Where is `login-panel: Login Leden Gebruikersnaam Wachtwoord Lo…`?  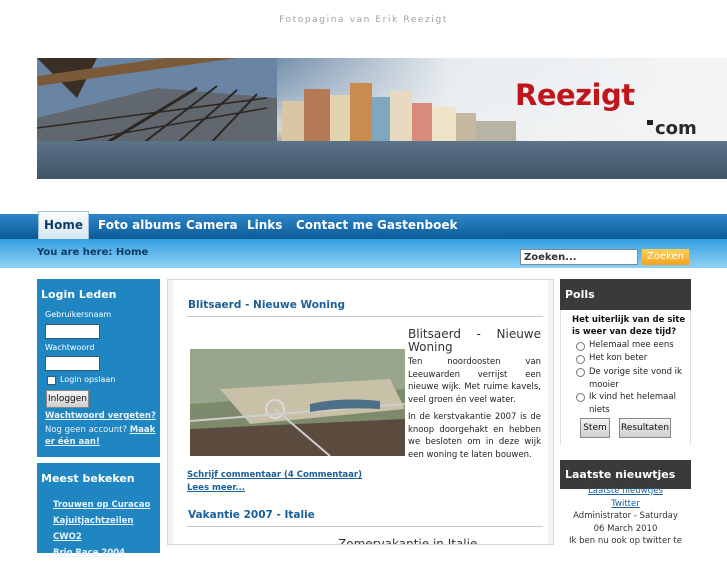
login-panel: Login Leden Gebruikersnaam Wachtwoord Lo… is located at coordinates (98, 368).